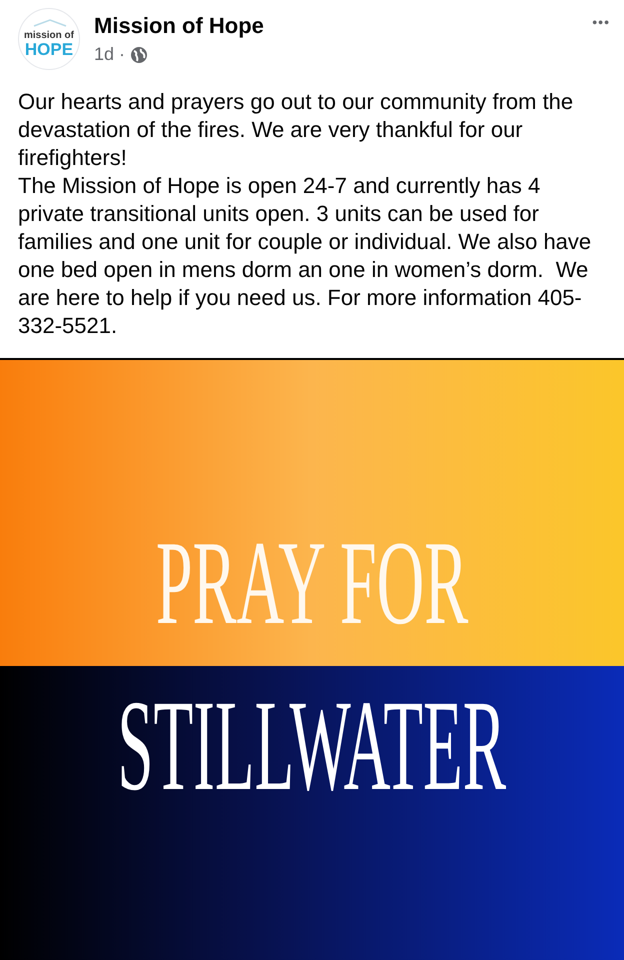 The image size is (624, 960). What do you see at coordinates (312, 746) in the screenshot?
I see `banner-text: STILLWATER` at bounding box center [312, 746].